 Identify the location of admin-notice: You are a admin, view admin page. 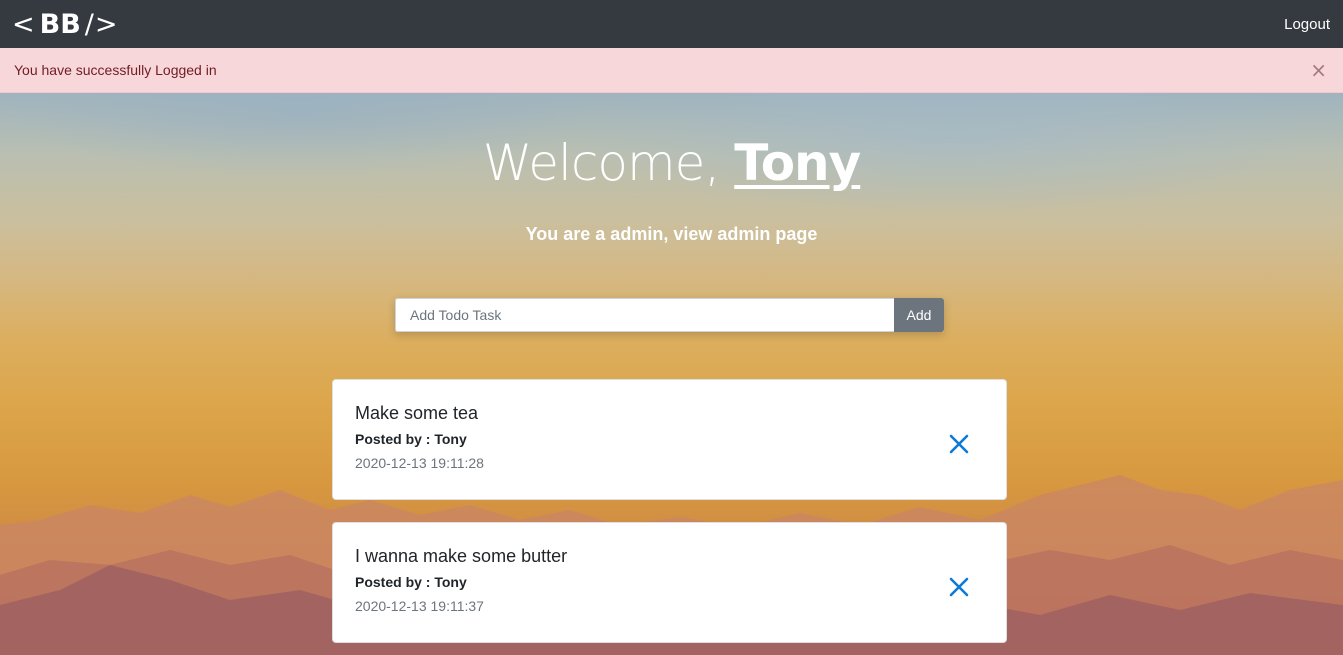
(671, 234).